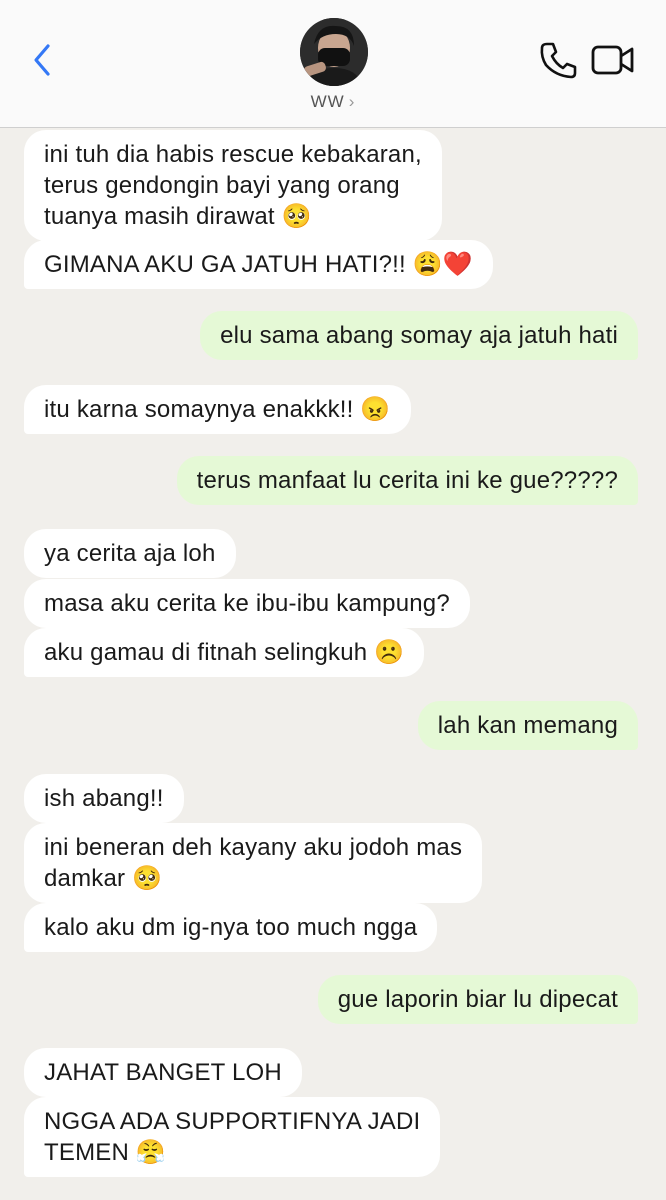 Image resolution: width=666 pixels, height=1200 pixels. Describe the element at coordinates (253, 847) in the screenshot. I see `message-line: ini beneran deh kayany aku jodoh mas` at that location.